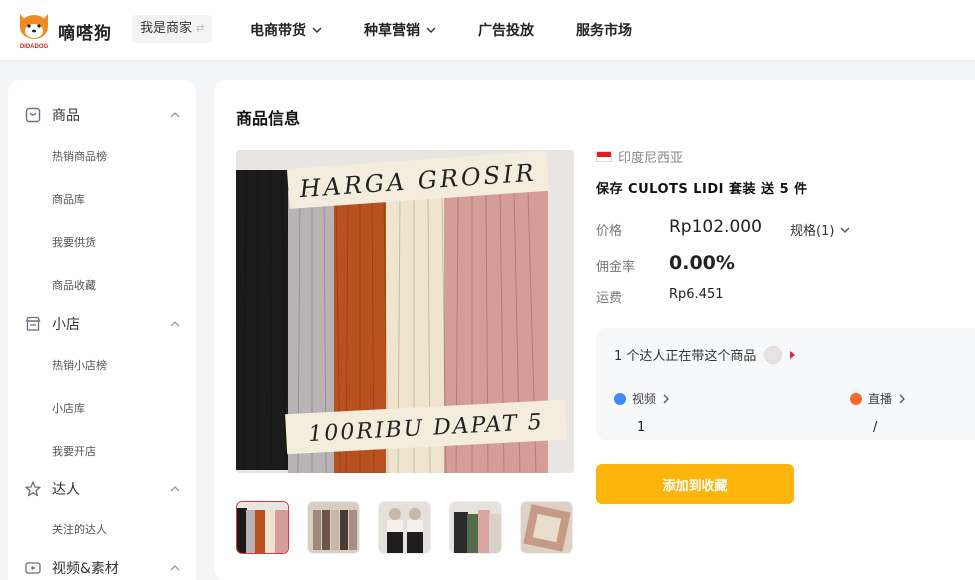 Image resolution: width=975 pixels, height=580 pixels. I want to click on nav-service-market: 服务市场, so click(604, 30).